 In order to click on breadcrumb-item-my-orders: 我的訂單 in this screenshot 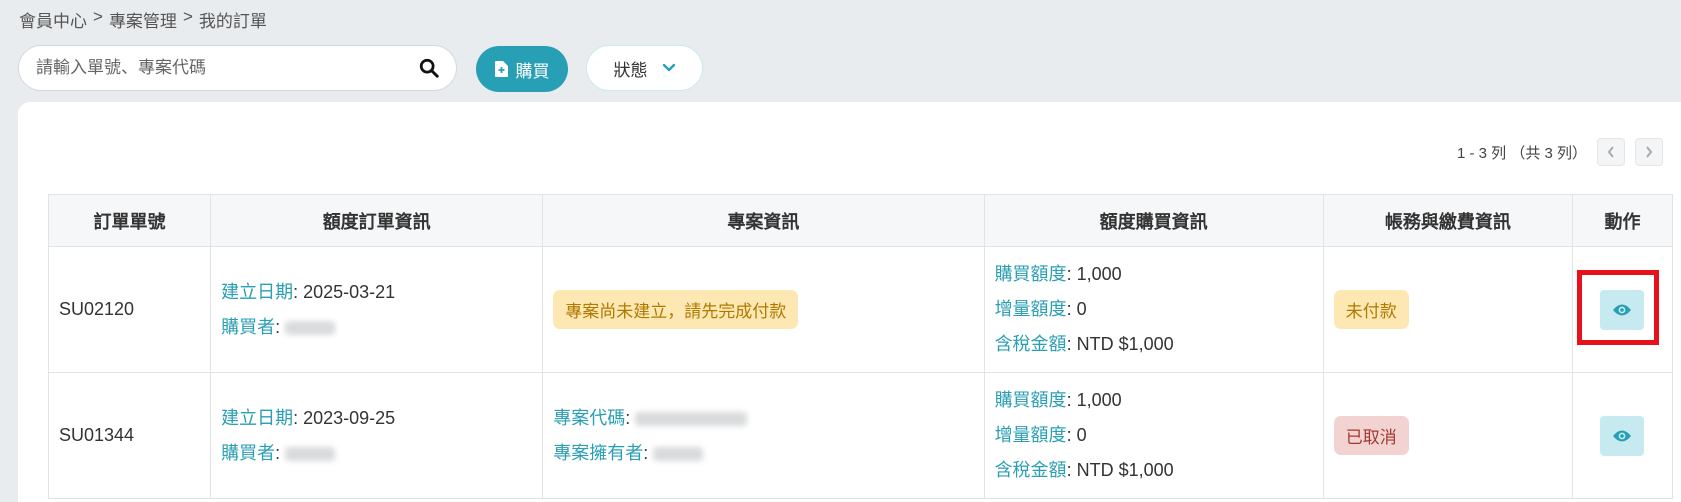, I will do `click(232, 21)`.